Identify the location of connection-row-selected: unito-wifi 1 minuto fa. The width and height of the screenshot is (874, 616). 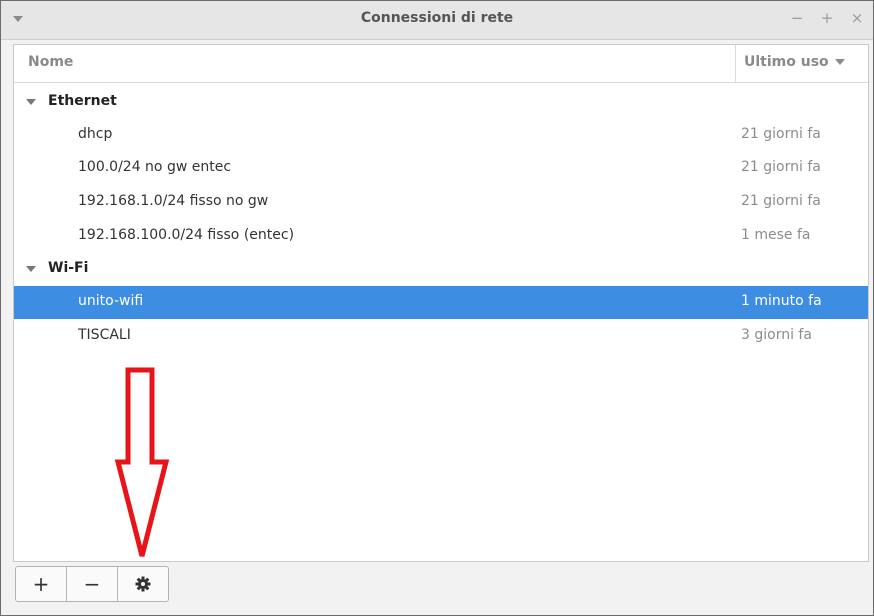
(441, 302).